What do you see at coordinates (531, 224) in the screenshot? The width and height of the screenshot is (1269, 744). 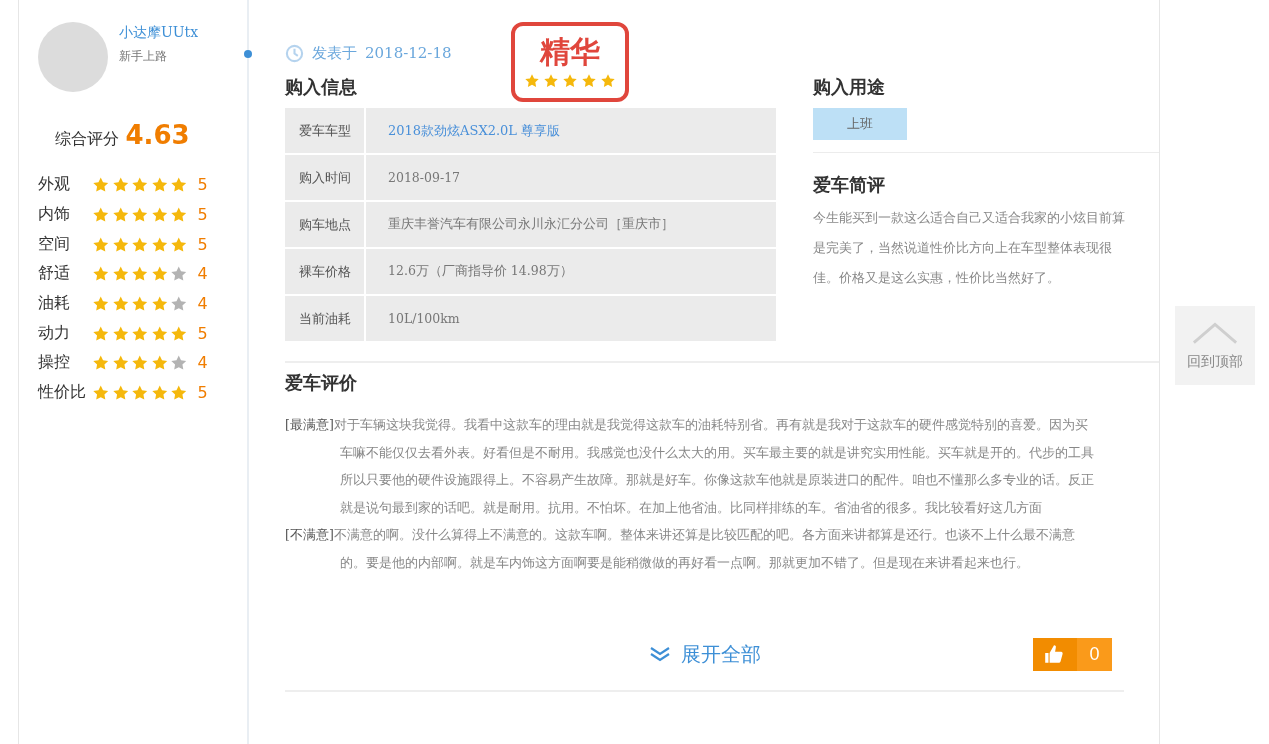 I see `table-cell-value: 重庆丰誉汽车有限公司永川永汇分公司［重庆市］` at bounding box center [531, 224].